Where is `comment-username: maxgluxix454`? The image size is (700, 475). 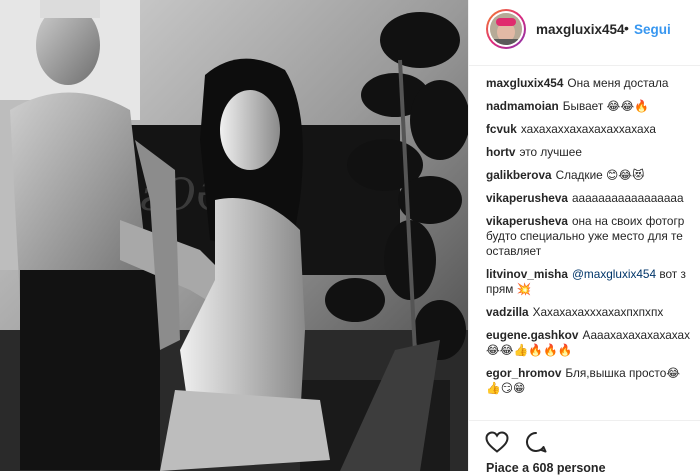 comment-username: maxgluxix454 is located at coordinates (524, 83).